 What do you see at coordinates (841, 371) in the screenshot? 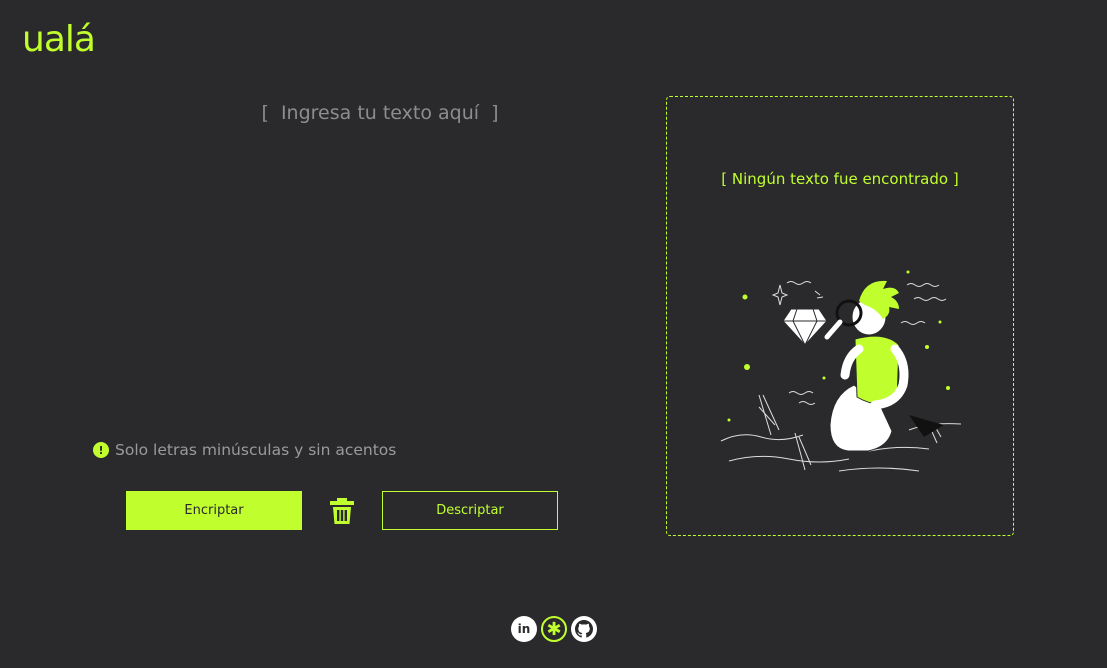
I see `person-searching-diamond-illustration` at bounding box center [841, 371].